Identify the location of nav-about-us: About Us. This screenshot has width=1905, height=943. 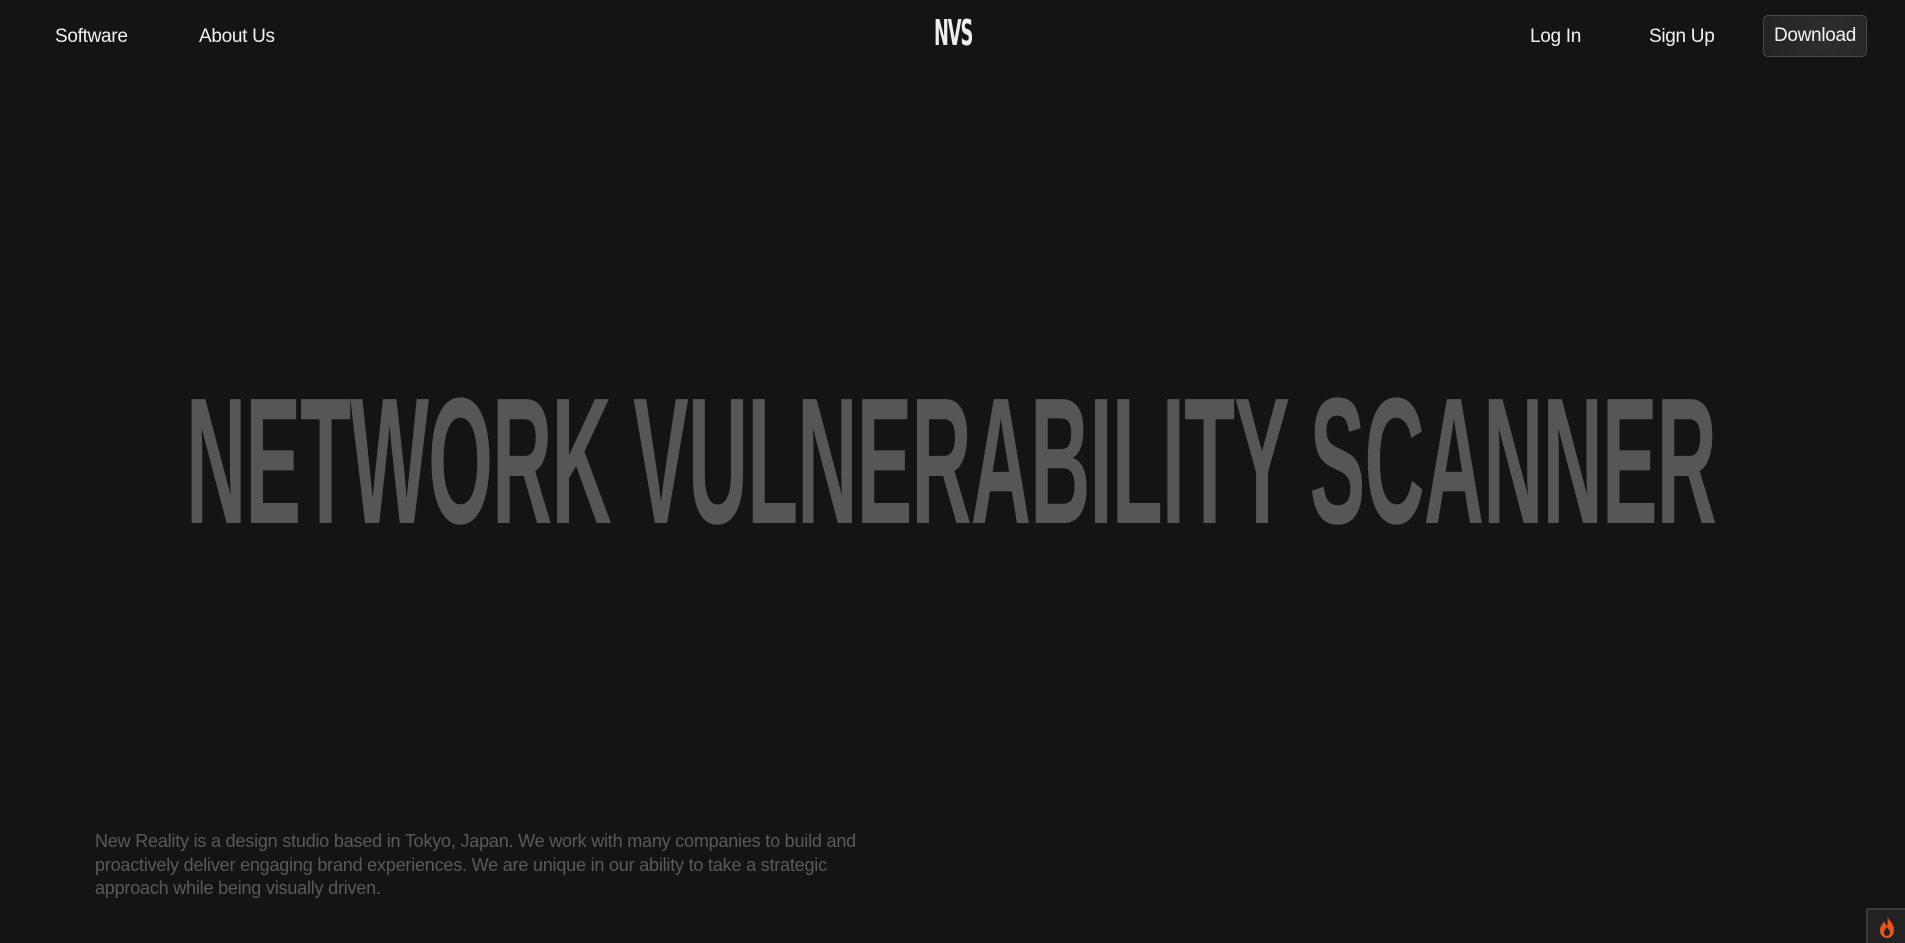
(237, 37).